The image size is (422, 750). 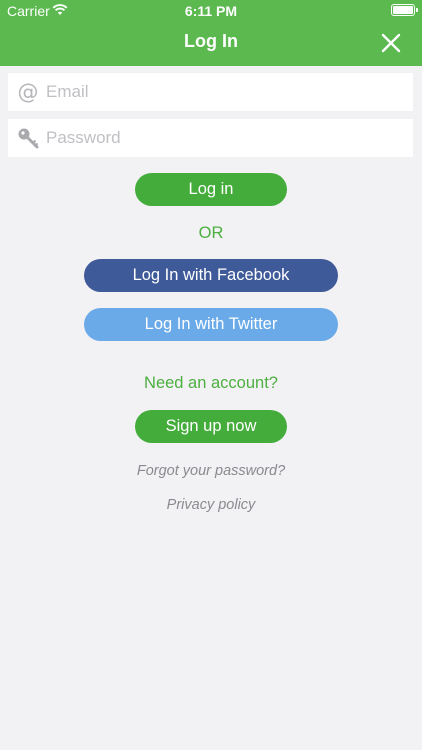 What do you see at coordinates (211, 324) in the screenshot?
I see `twitter-login-button: Log In with Twitter` at bounding box center [211, 324].